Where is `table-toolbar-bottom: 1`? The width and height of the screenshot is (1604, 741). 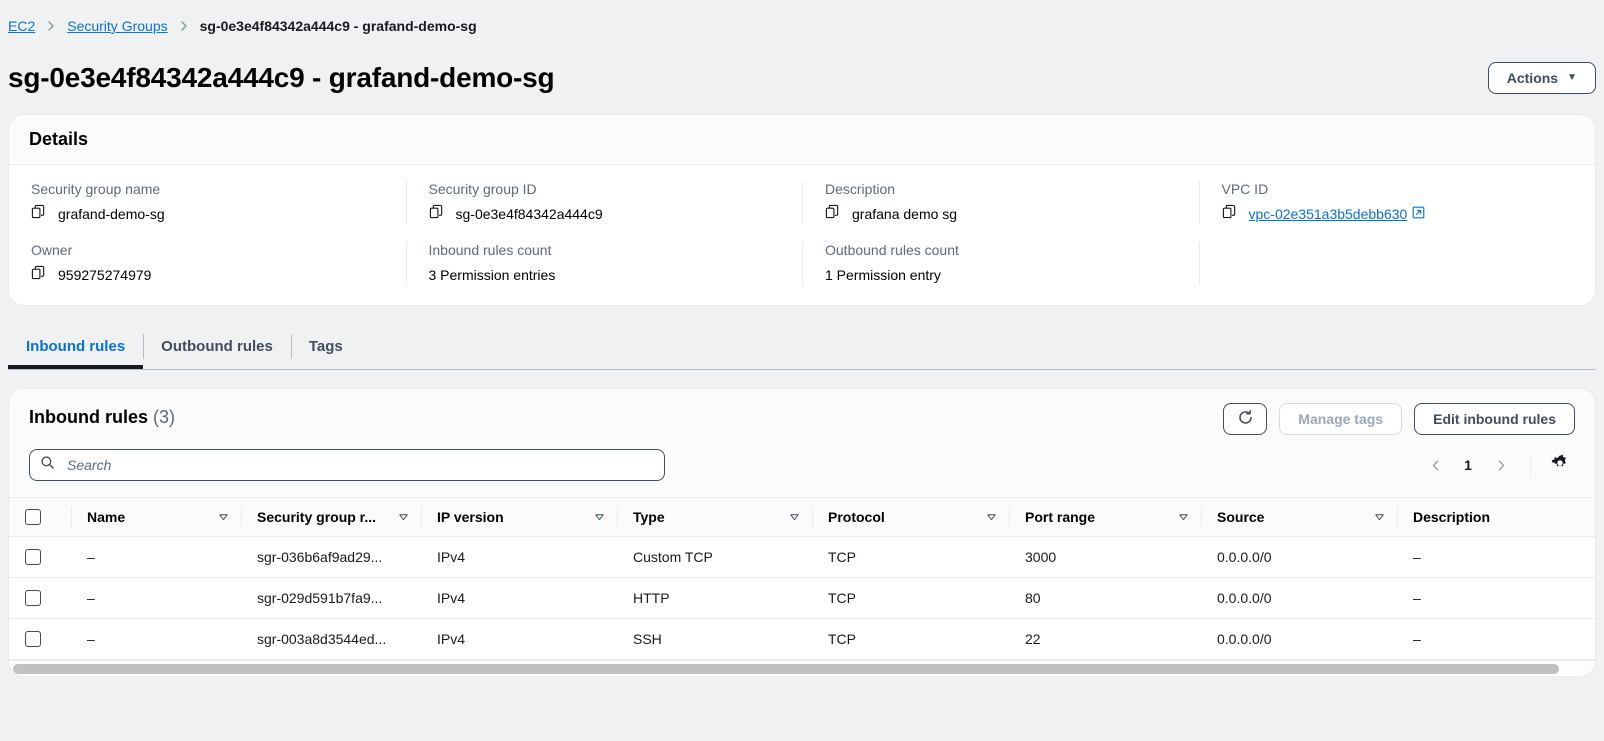 table-toolbar-bottom: 1 is located at coordinates (802, 466).